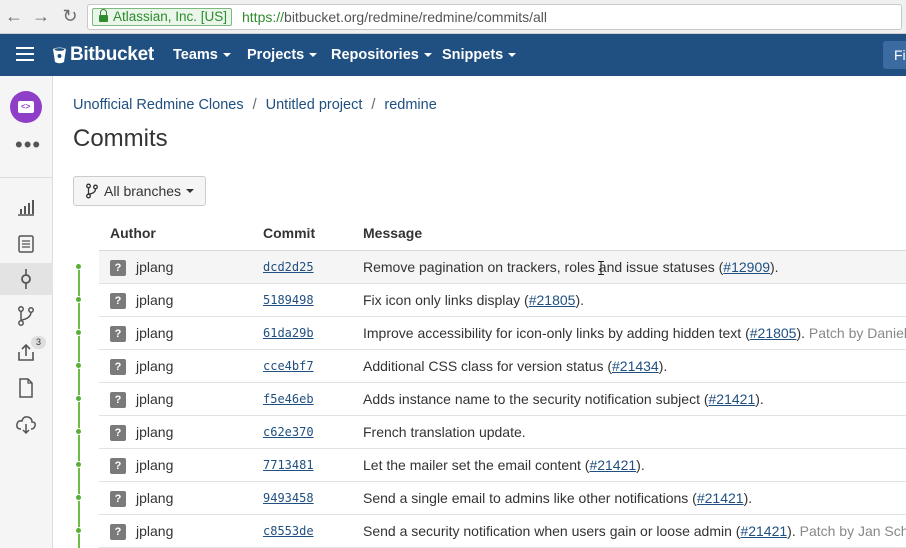 The image size is (906, 548). What do you see at coordinates (26, 316) in the screenshot?
I see `branches-icon` at bounding box center [26, 316].